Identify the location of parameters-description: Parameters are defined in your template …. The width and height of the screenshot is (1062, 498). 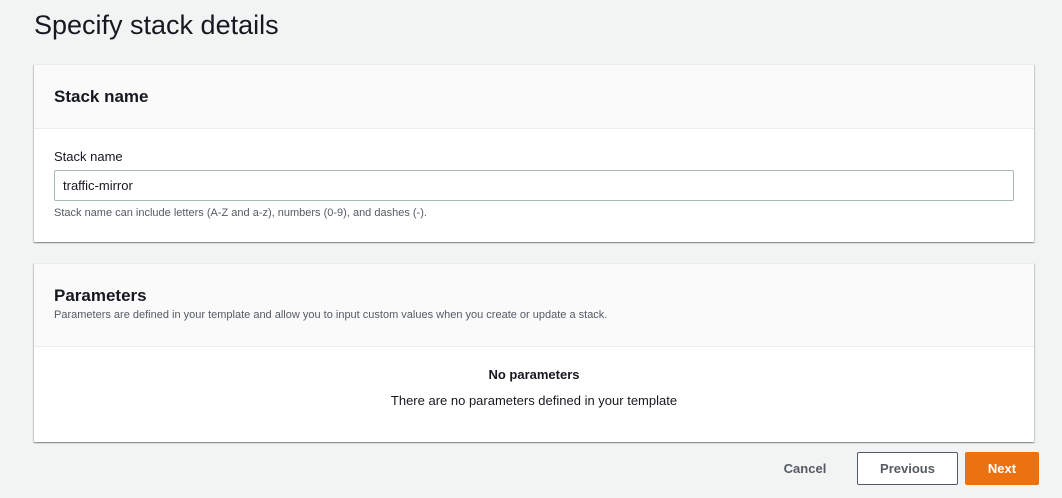
(331, 315).